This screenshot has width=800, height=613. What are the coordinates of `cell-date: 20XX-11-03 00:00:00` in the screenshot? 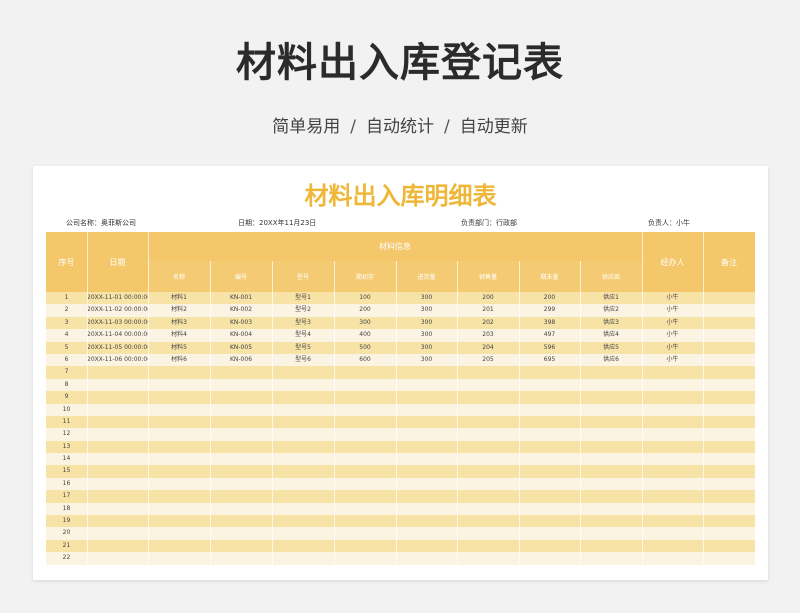 It's located at (117, 322).